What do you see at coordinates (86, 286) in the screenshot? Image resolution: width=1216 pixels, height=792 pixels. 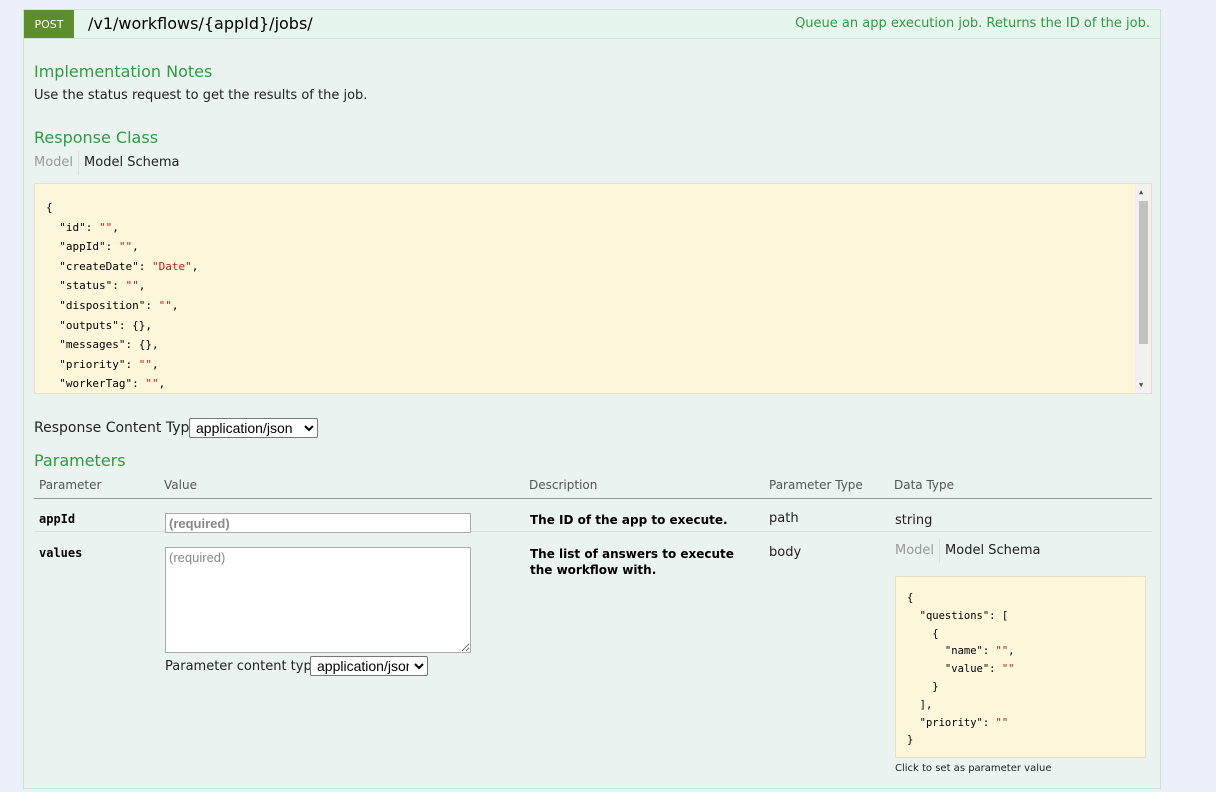 I see `schema-key: "status":` at bounding box center [86, 286].